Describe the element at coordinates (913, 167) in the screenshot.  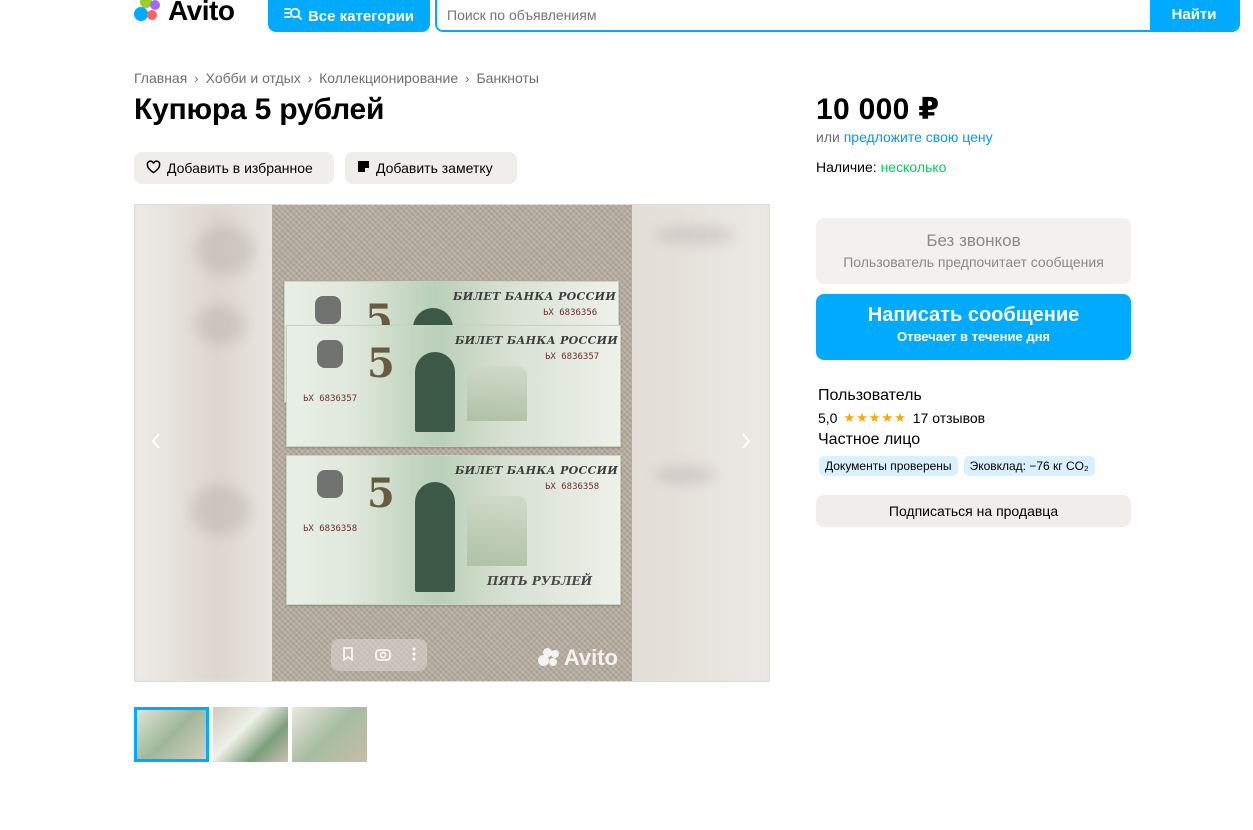
I see `availability-value: несколько` at that location.